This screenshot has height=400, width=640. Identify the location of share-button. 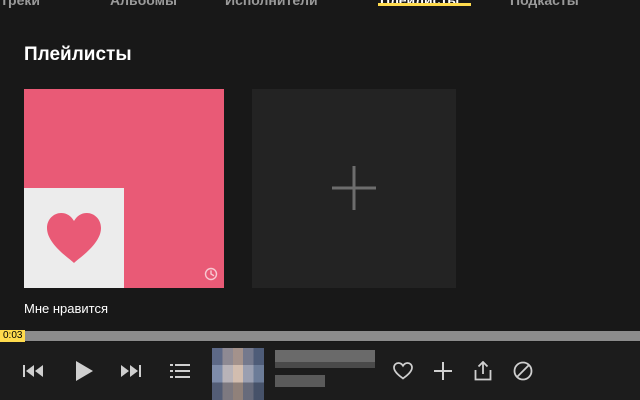
(483, 371).